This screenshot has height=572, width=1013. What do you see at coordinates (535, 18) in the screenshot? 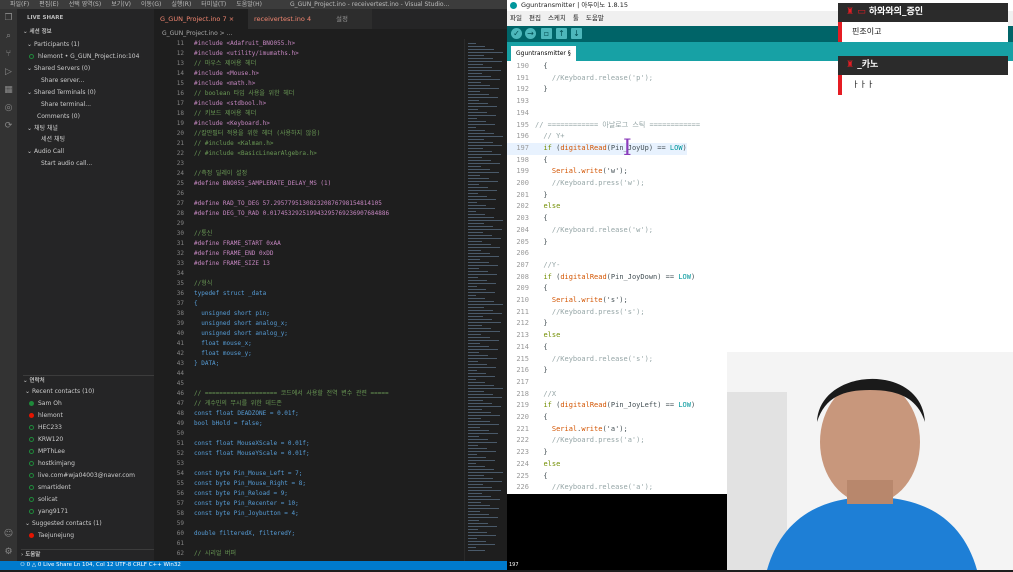
I see `menu-item: 편집` at bounding box center [535, 18].